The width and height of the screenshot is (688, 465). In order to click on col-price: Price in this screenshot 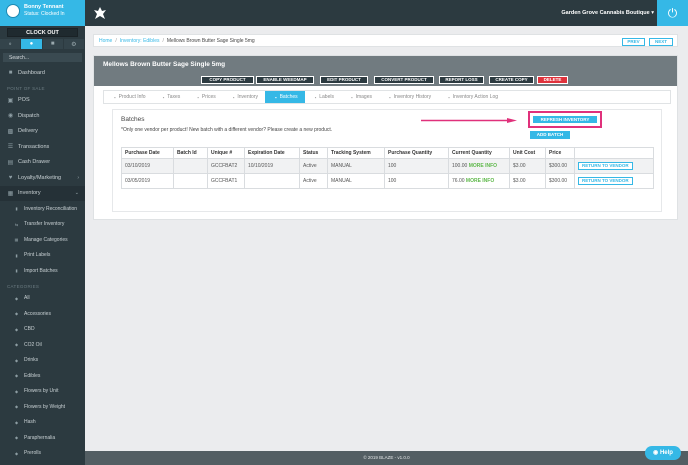, I will do `click(560, 153)`.